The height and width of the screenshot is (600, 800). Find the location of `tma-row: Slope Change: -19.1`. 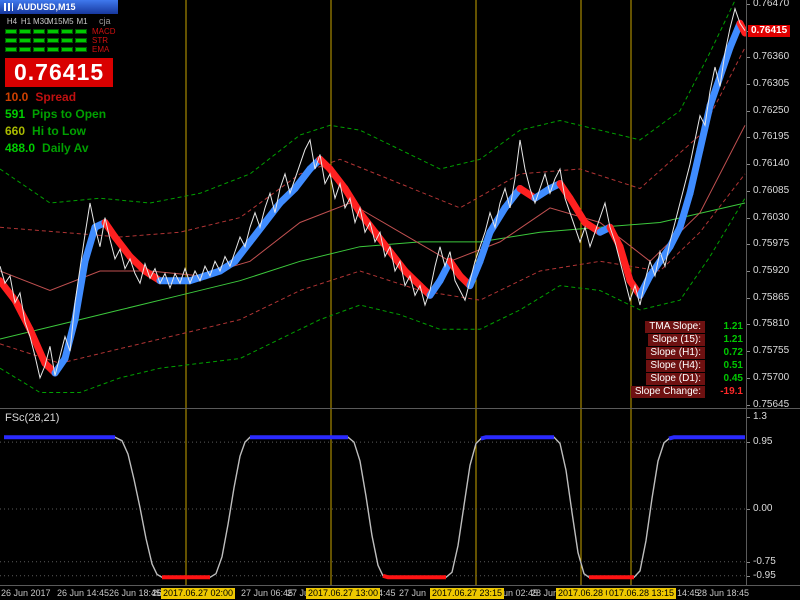

tma-row: Slope Change: -19.1 is located at coordinates (686, 392).